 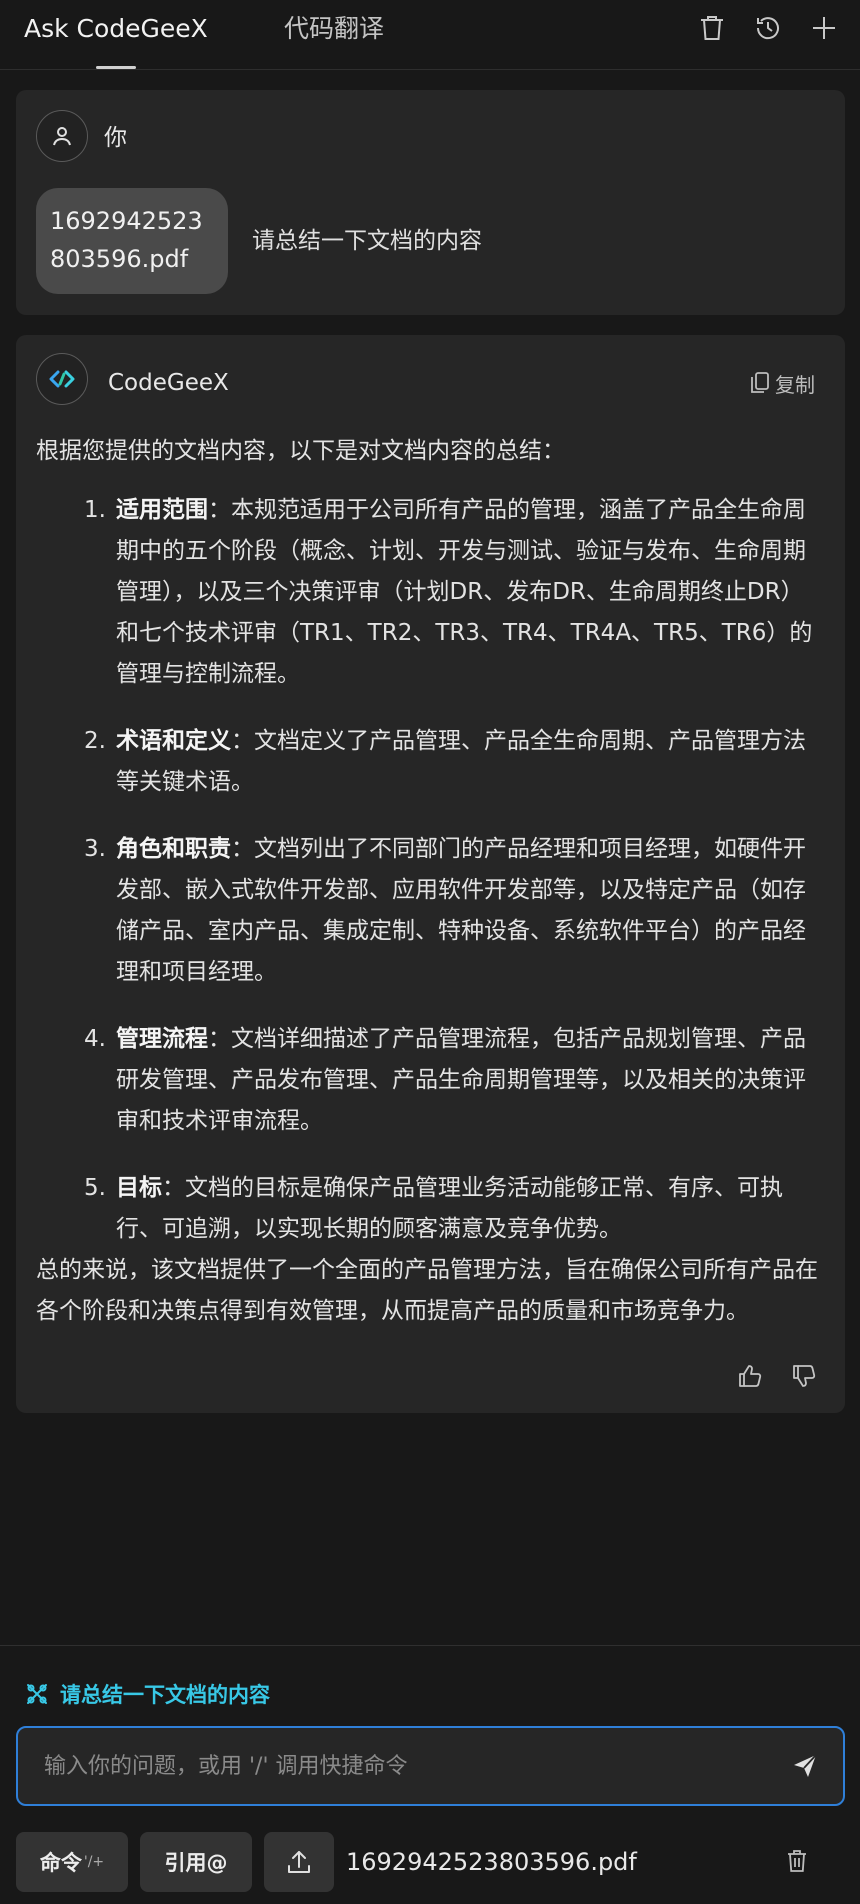 I want to click on user-message-card: 你 1692942523803596.pdf 请总结一下文档的内容, so click(x=430, y=202).